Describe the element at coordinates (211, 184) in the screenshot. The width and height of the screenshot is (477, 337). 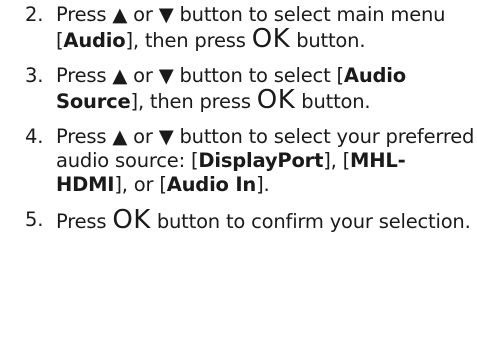
I see `option-audio-in-label: Audio In` at that location.